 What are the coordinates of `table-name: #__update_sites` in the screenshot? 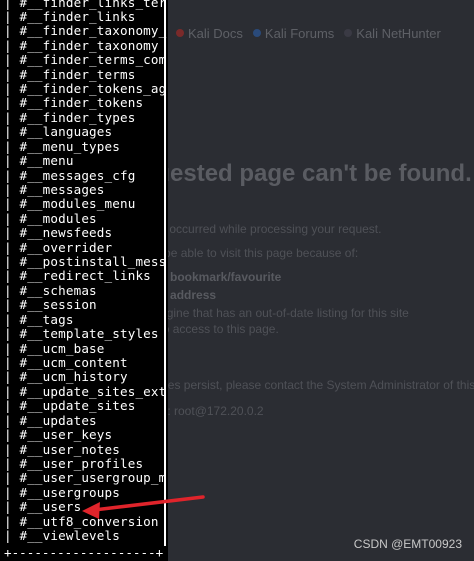 It's located at (77, 406).